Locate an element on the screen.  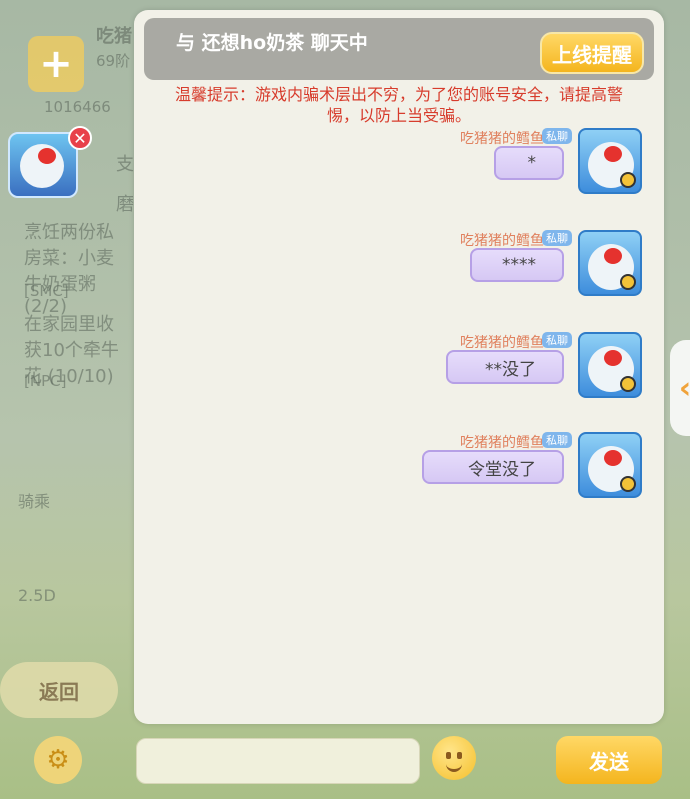
gear-icon: ⚙ is located at coordinates (58, 760).